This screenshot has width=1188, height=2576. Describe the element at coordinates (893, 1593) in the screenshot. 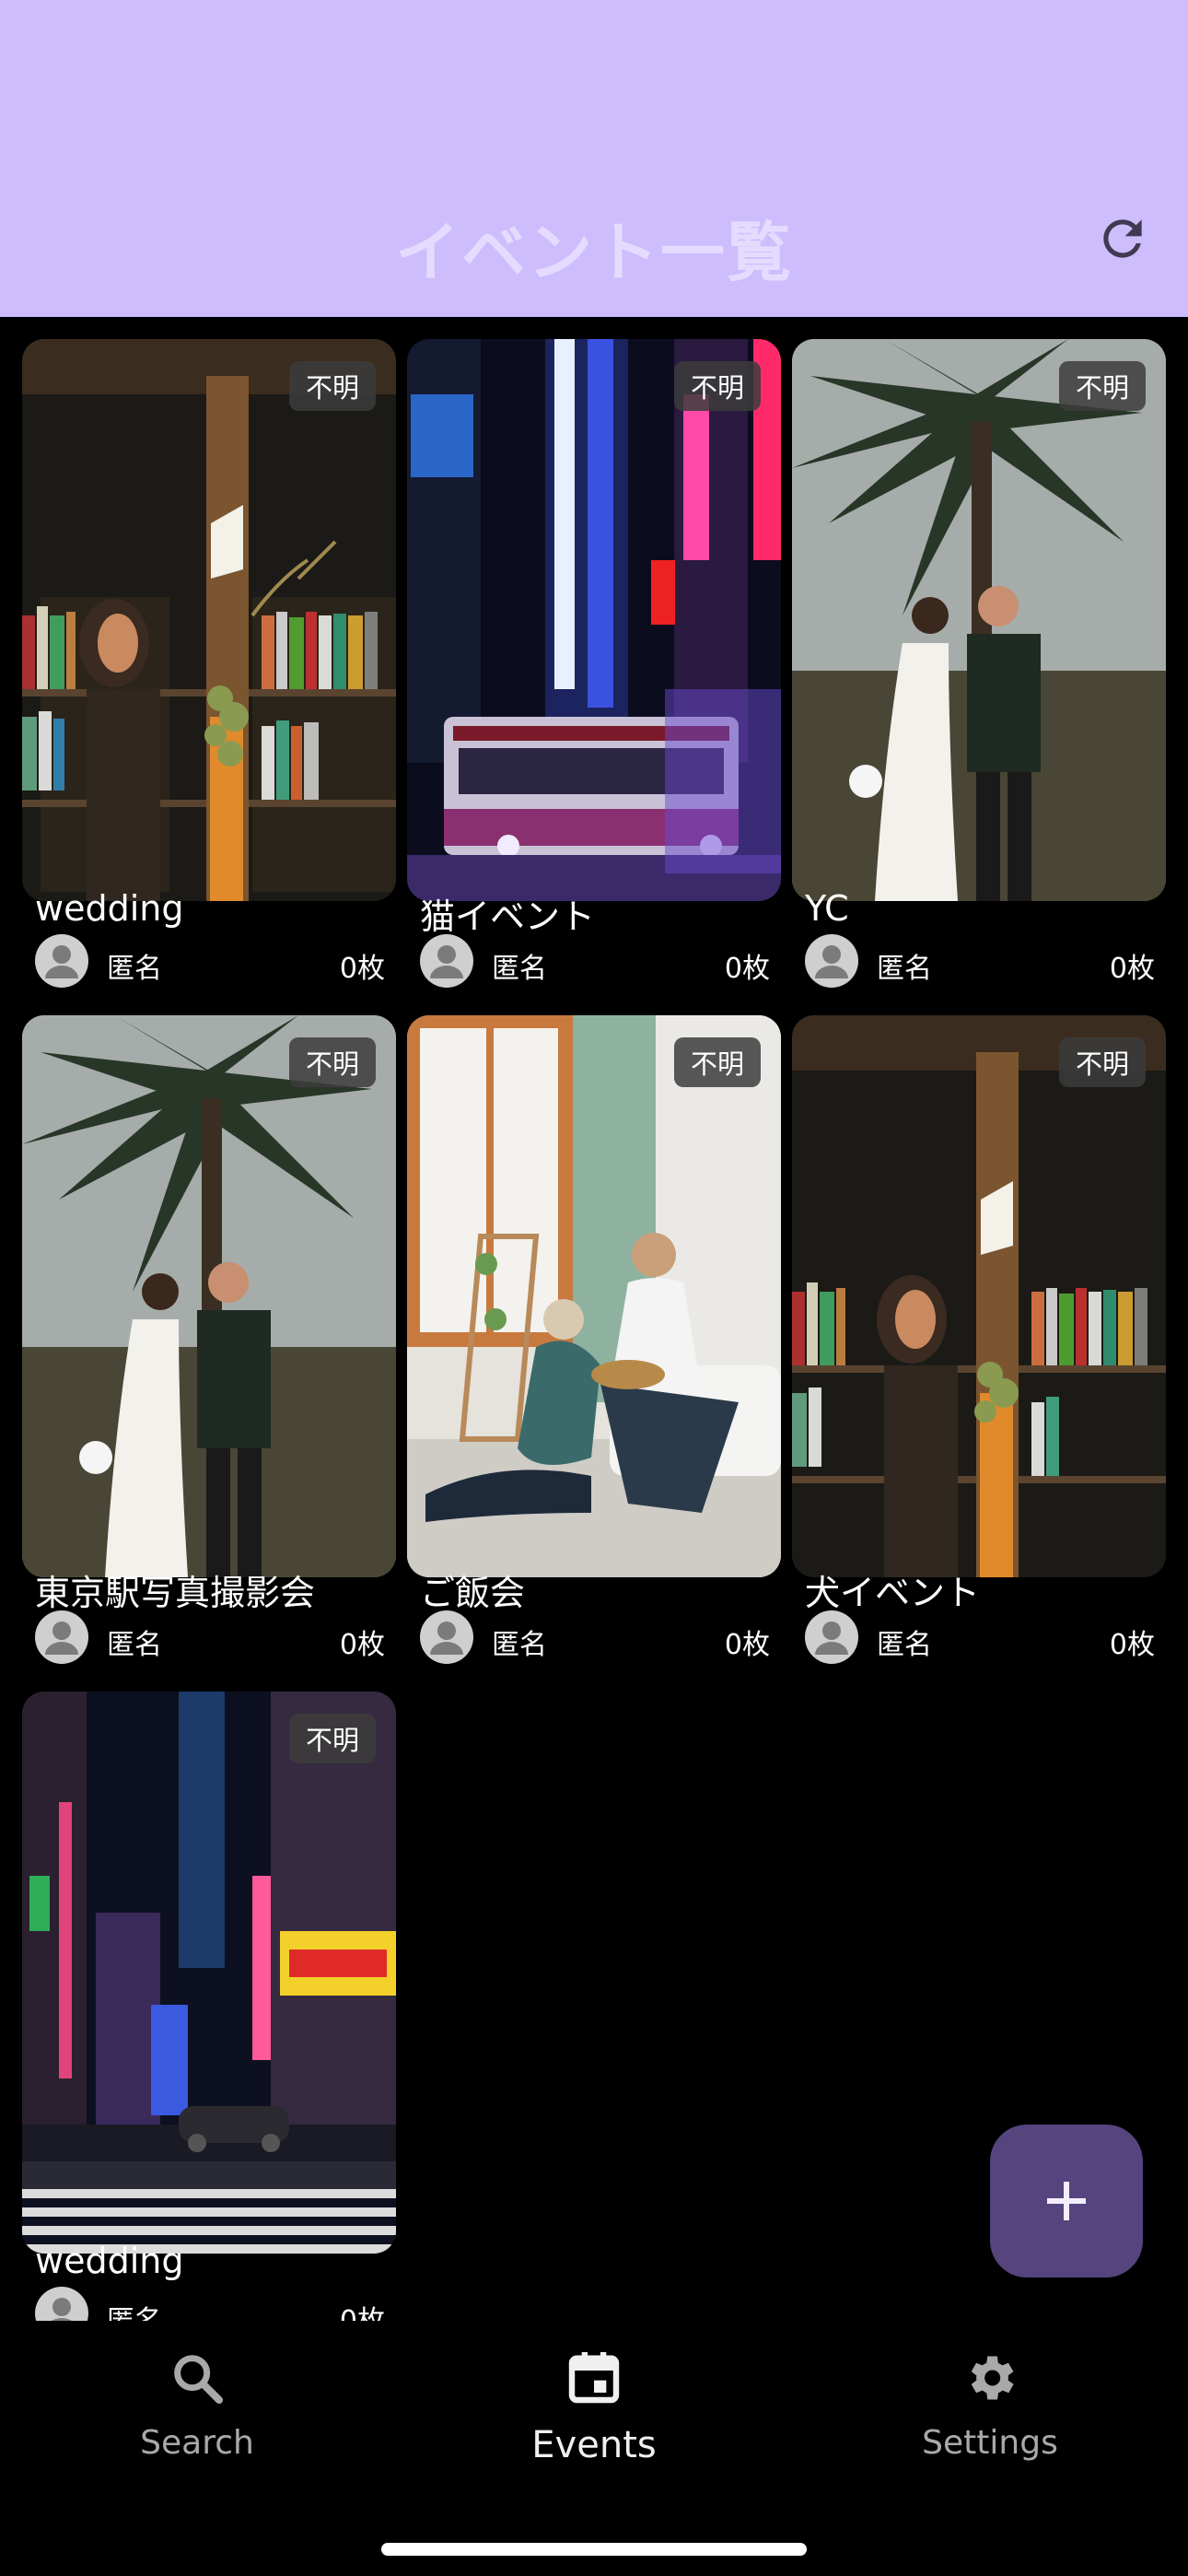

I see `event-title: 犬イベント` at that location.